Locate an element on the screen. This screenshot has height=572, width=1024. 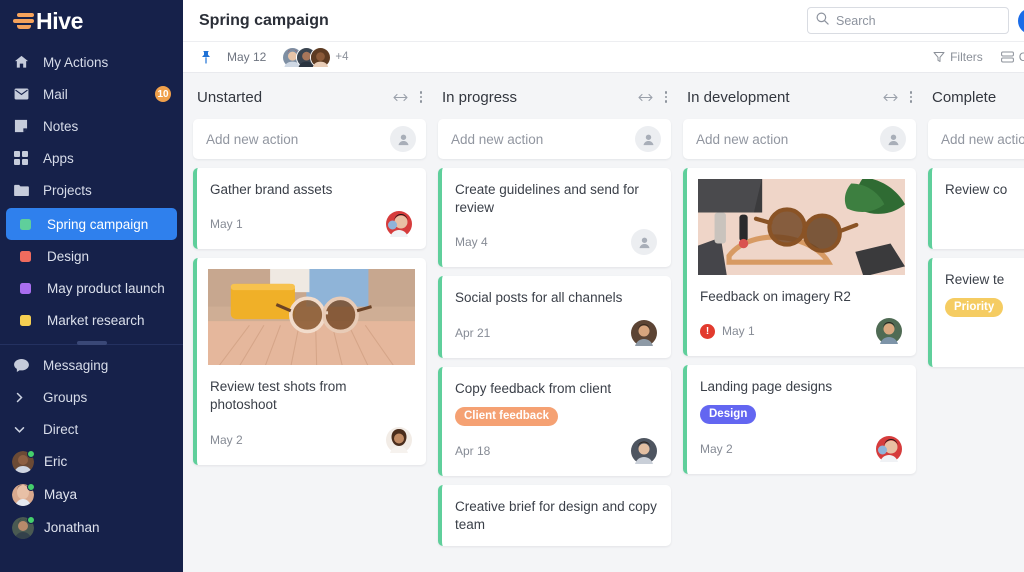
sidebar-nav: My Actions Mail 10 Notes Apps Projects is located at coordinates (91, 126).